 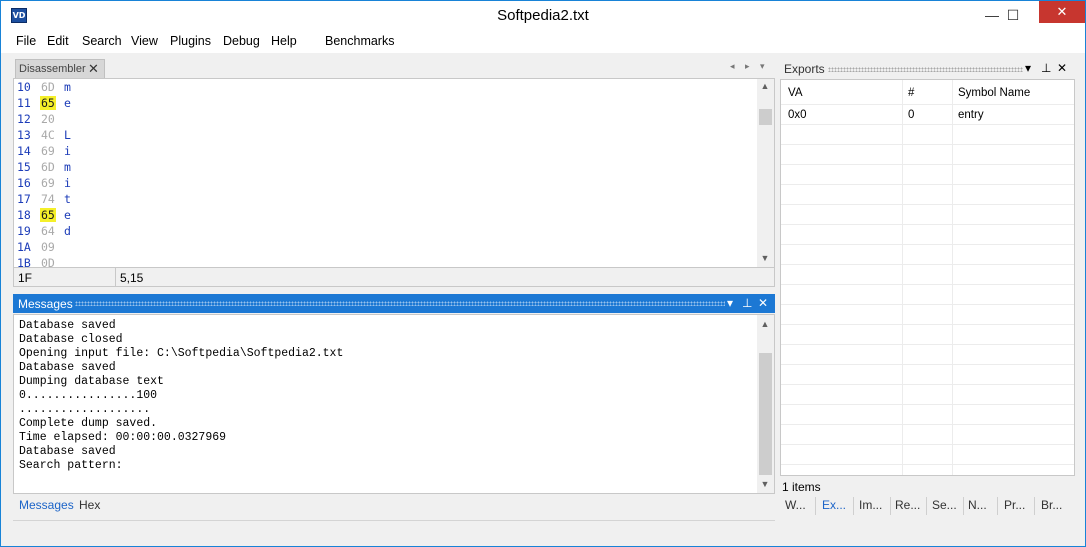 I want to click on exports-header: Exports ▾ ⊥ ✕, so click(x=927, y=69).